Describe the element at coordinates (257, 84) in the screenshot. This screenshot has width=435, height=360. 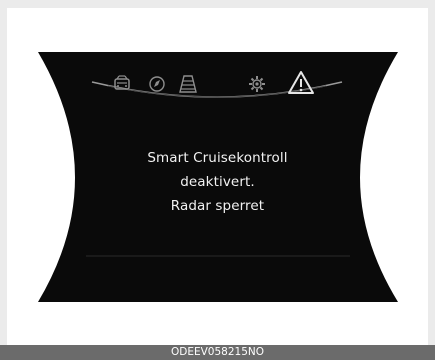
I see `settings-gear-icon` at that location.